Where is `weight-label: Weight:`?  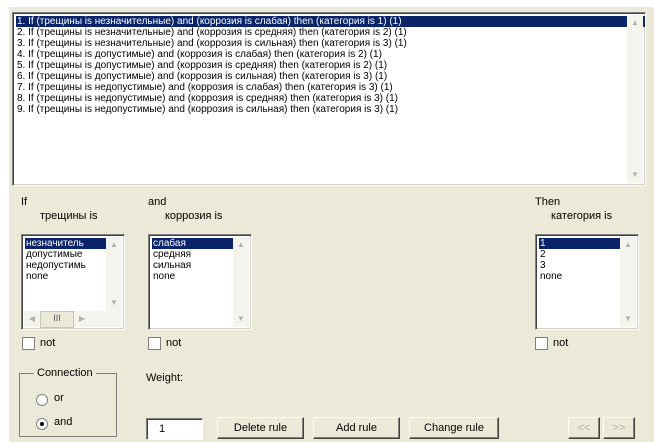 weight-label: Weight: is located at coordinates (165, 378).